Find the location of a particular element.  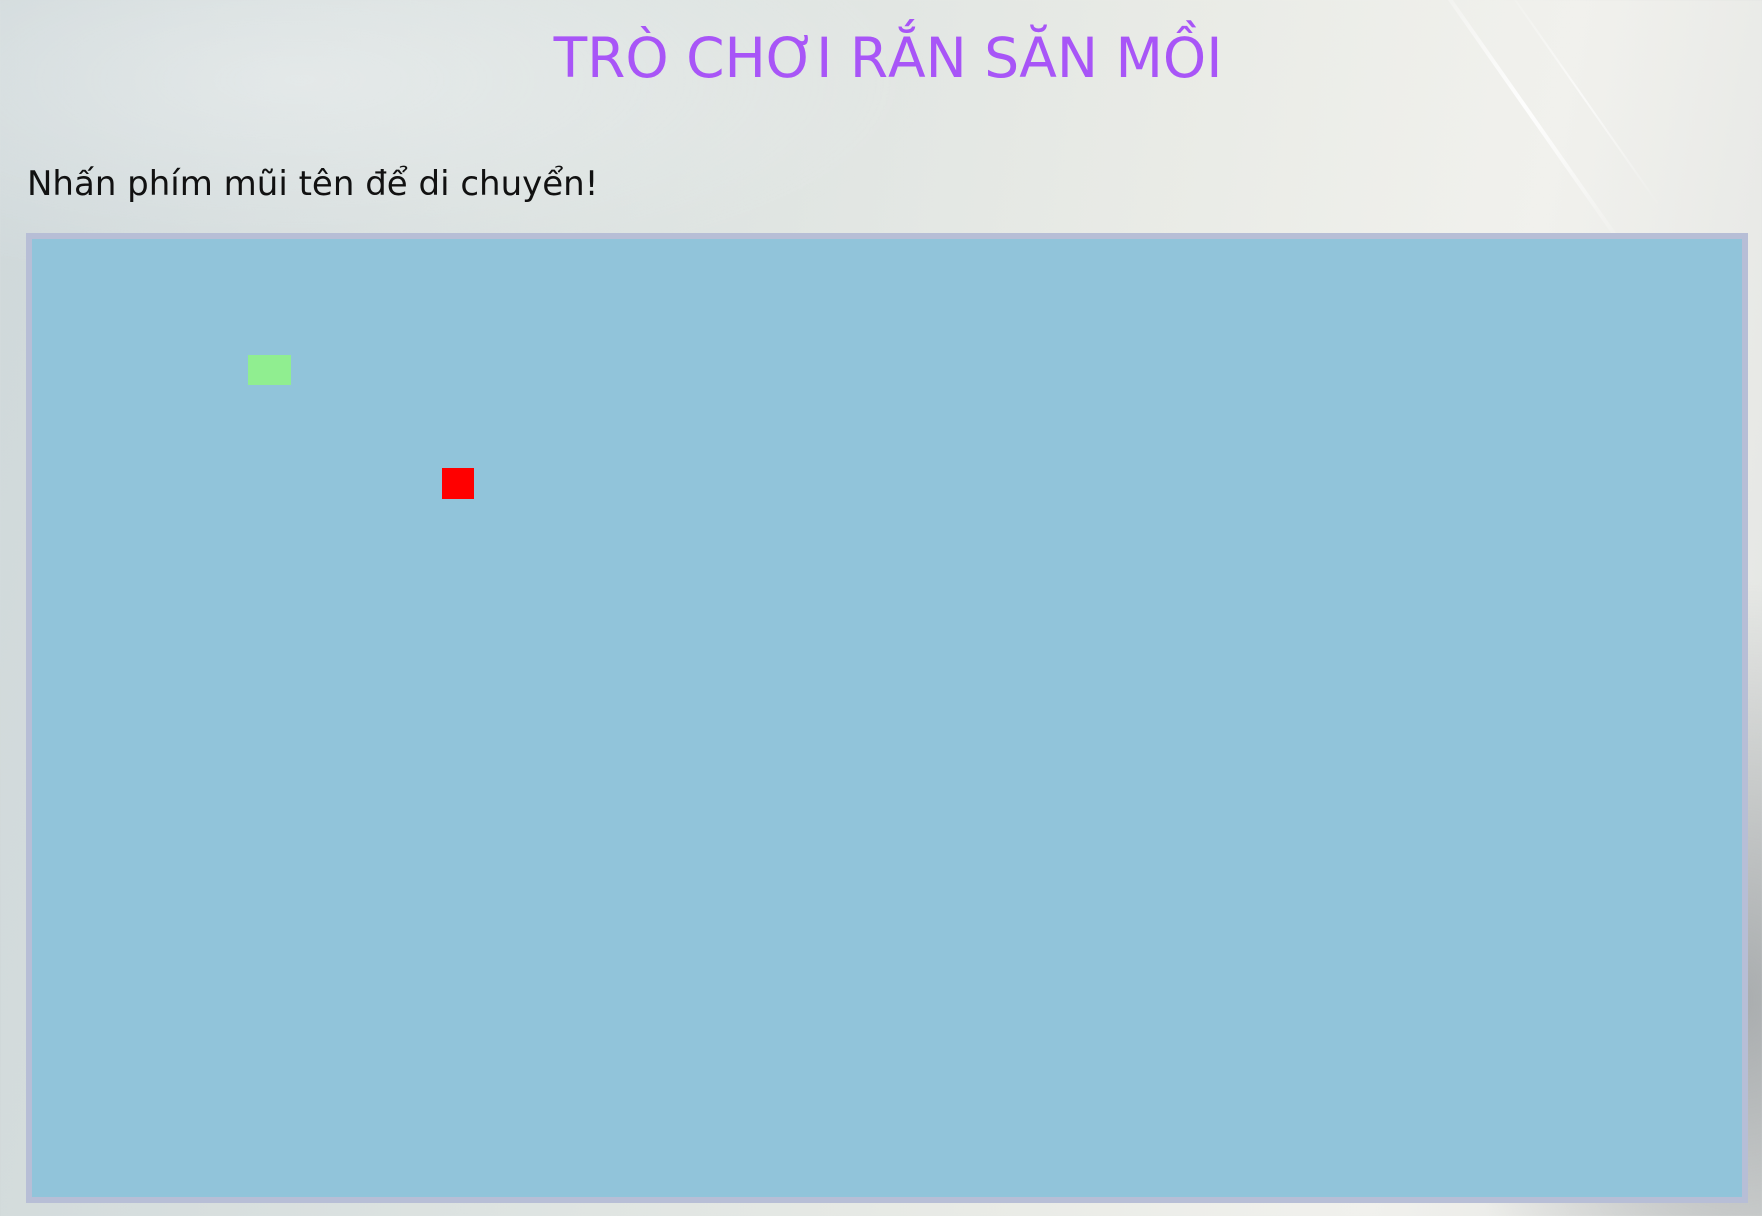

food-item is located at coordinates (458, 483).